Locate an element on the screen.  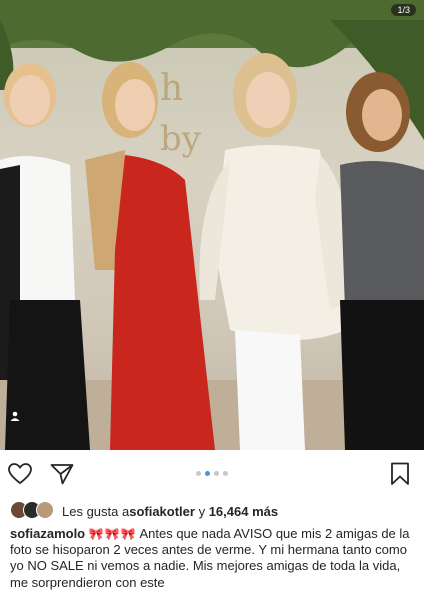
caption-username: sofiazamolo is located at coordinates (47, 533).